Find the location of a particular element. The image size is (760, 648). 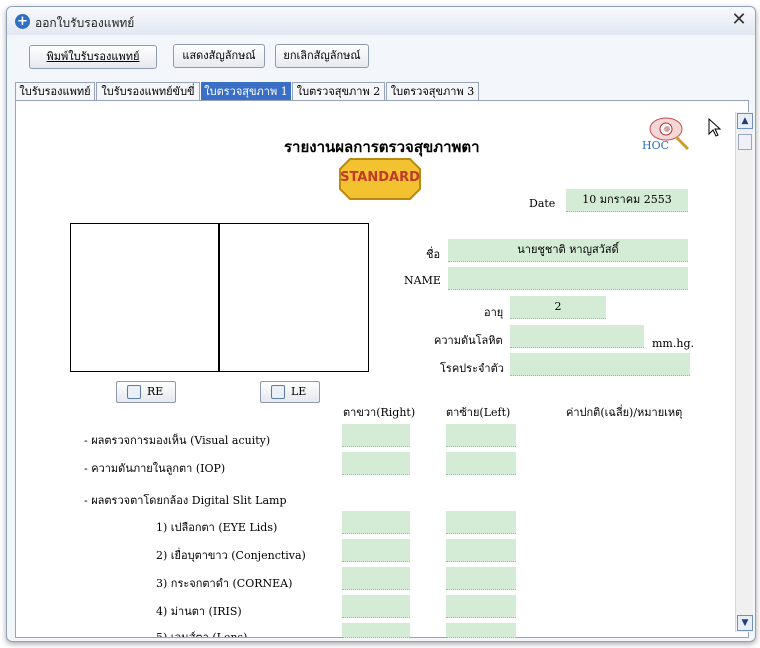

col-right-header: ตาขวา(Right) is located at coordinates (379, 412).